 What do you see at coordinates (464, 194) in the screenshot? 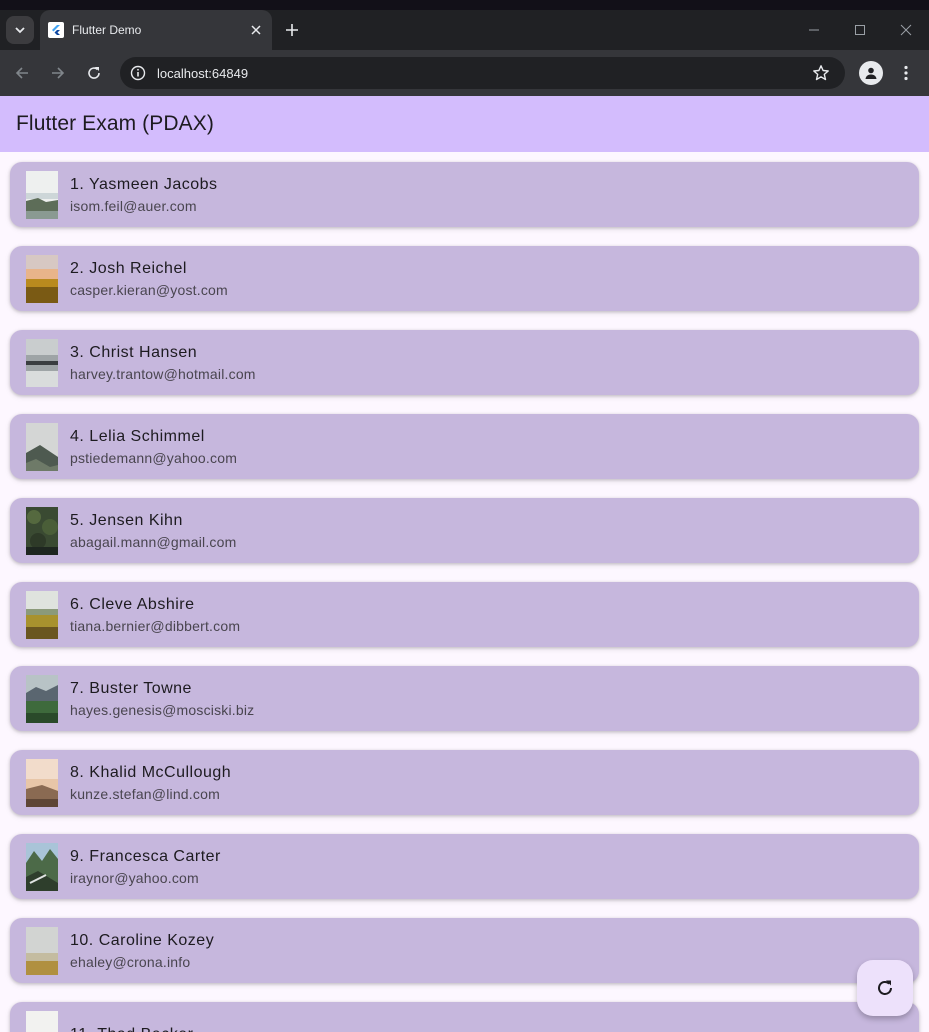
I see `list-item: 1. Yasmeen Jacobs isom.feil@auer.com` at bounding box center [464, 194].